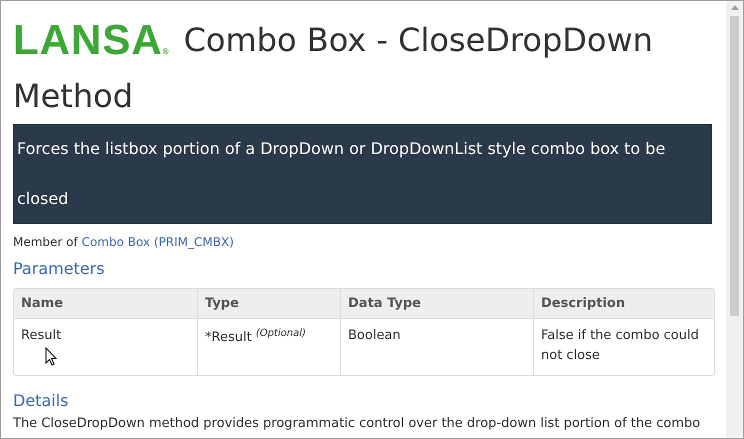 This screenshot has height=439, width=744. I want to click on table-cell: *Result $^{(Optional)}$, so click(268, 346).